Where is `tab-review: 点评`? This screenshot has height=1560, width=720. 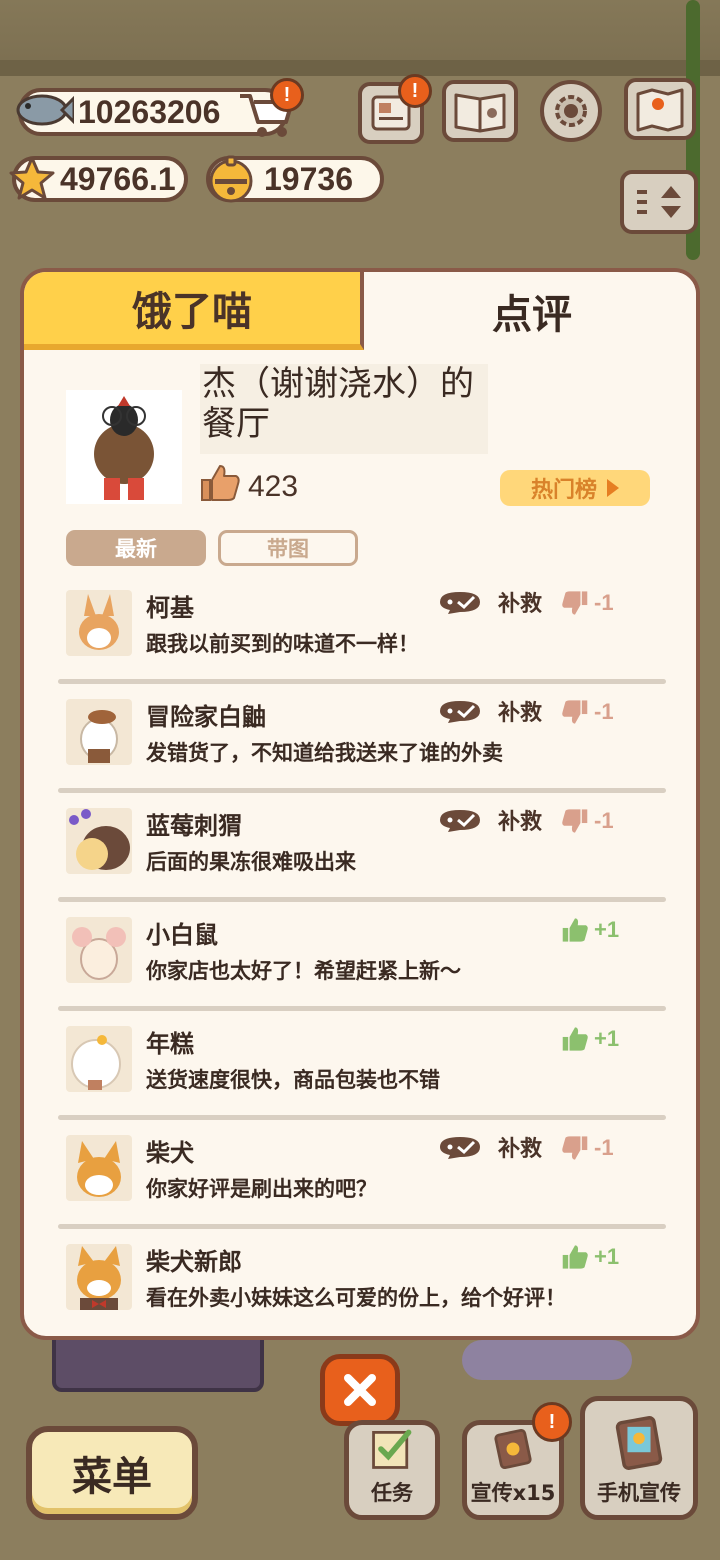
tab-review: 点评 is located at coordinates (530, 311).